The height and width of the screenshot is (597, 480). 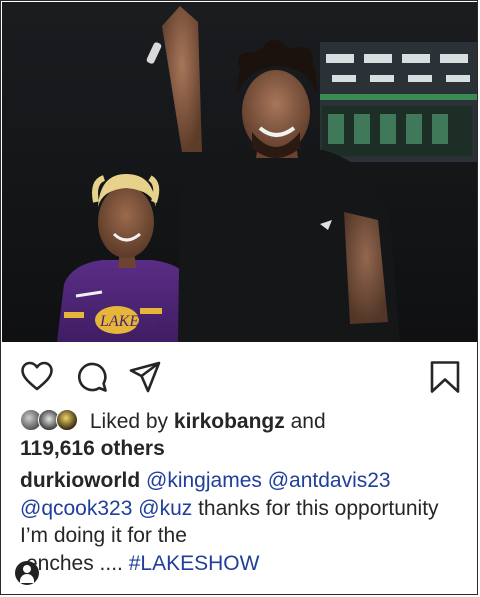 What do you see at coordinates (204, 480) in the screenshot?
I see `mention-link: @kingjames` at bounding box center [204, 480].